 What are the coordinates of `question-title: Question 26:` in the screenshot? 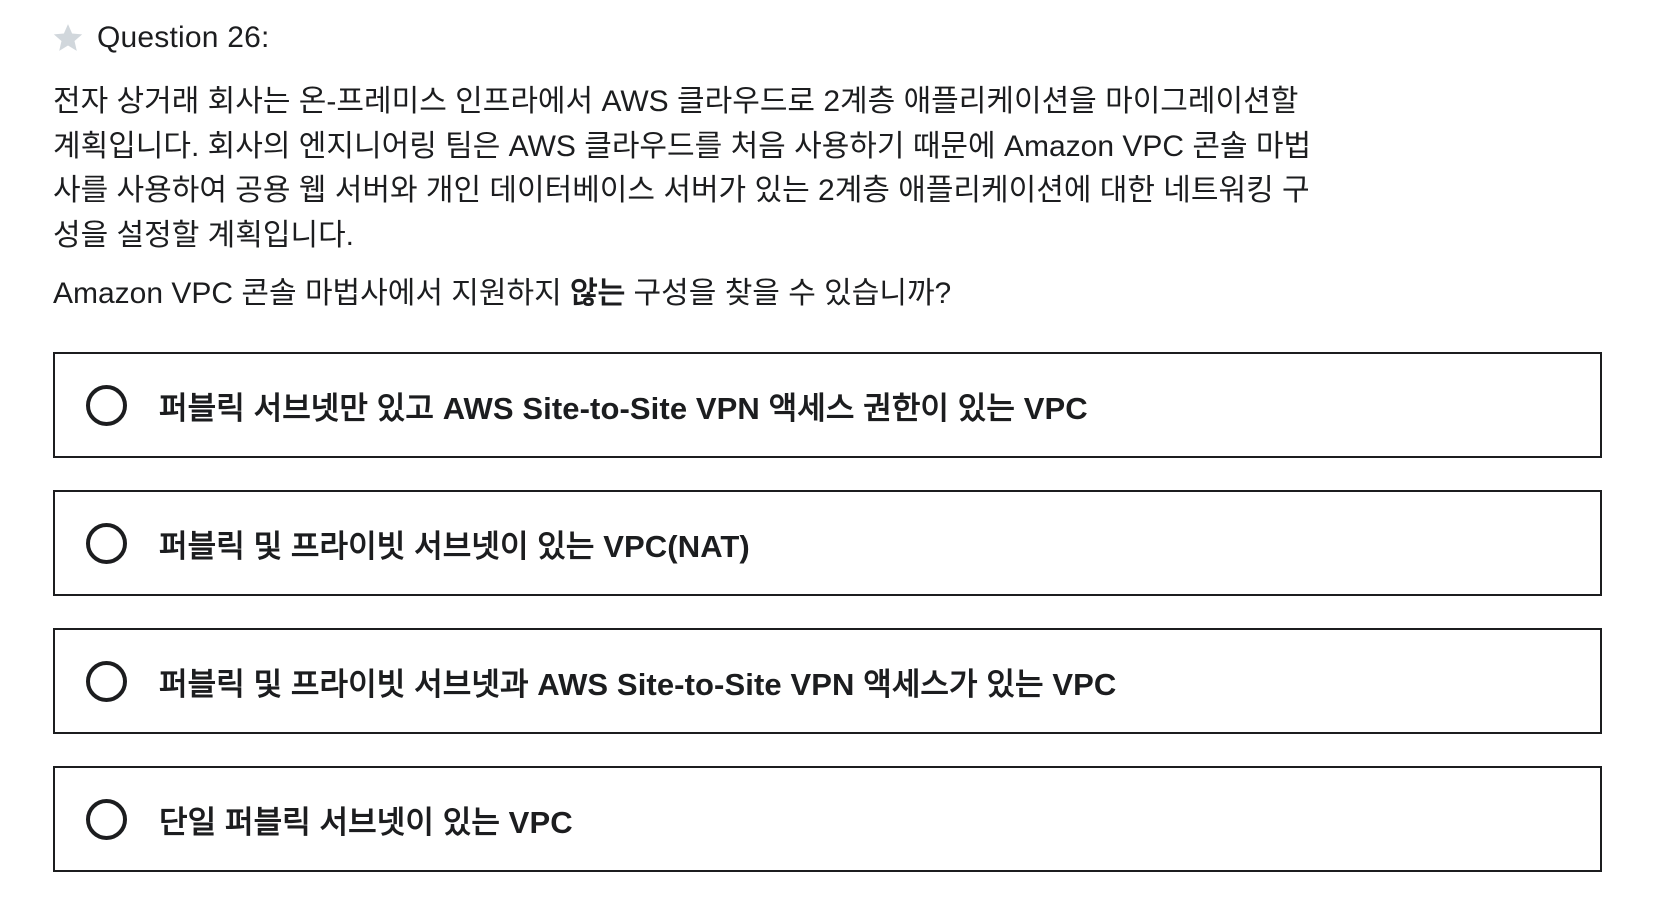 It's located at (183, 37).